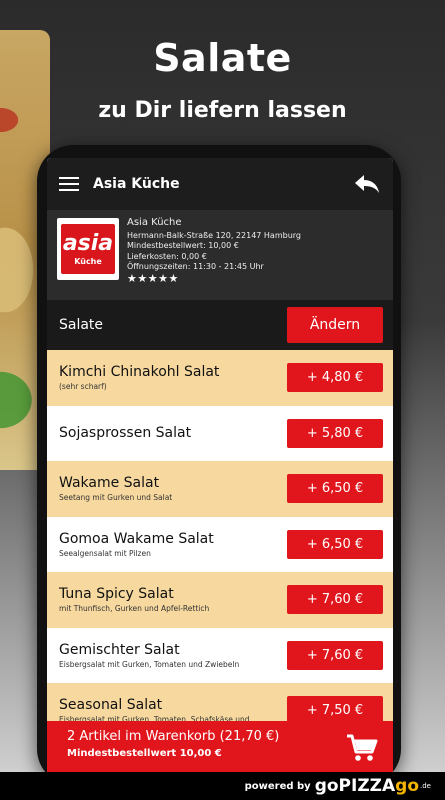  Describe the element at coordinates (220, 325) in the screenshot. I see `category-bar: Salate Ändern` at that location.